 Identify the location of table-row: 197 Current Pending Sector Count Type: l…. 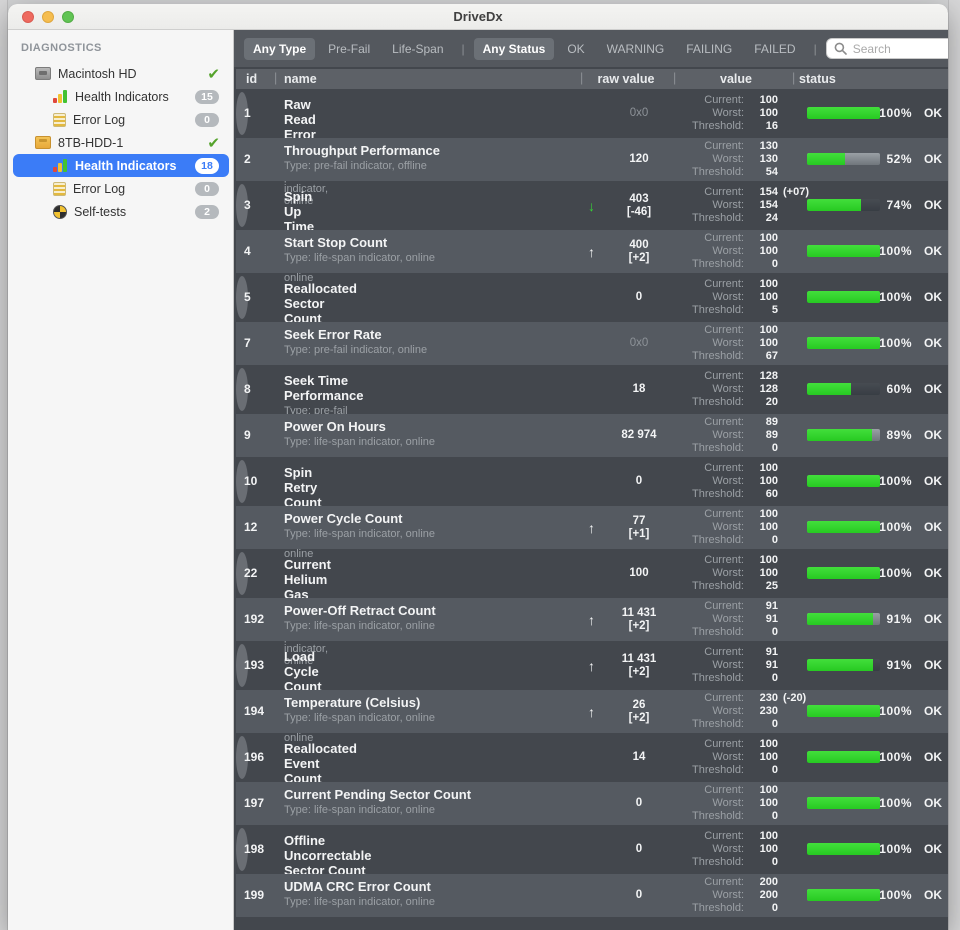
(592, 803).